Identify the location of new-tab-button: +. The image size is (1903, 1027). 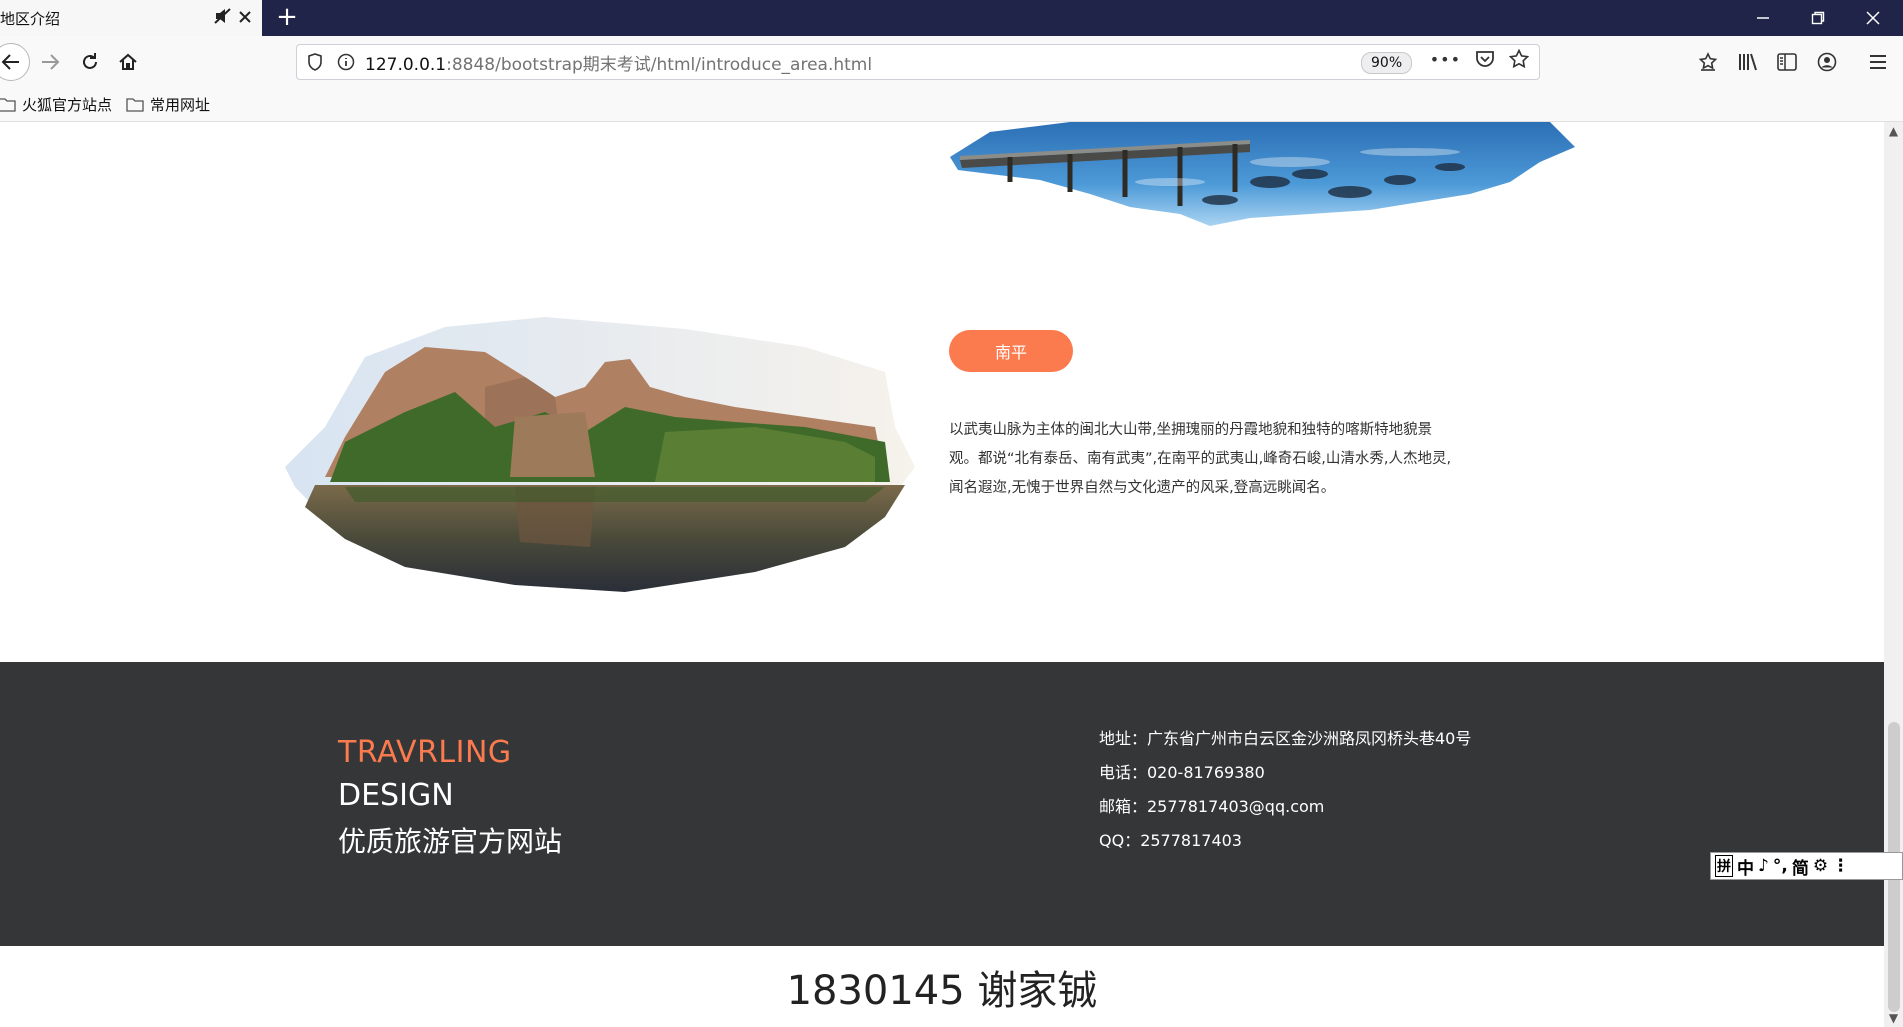
(287, 17).